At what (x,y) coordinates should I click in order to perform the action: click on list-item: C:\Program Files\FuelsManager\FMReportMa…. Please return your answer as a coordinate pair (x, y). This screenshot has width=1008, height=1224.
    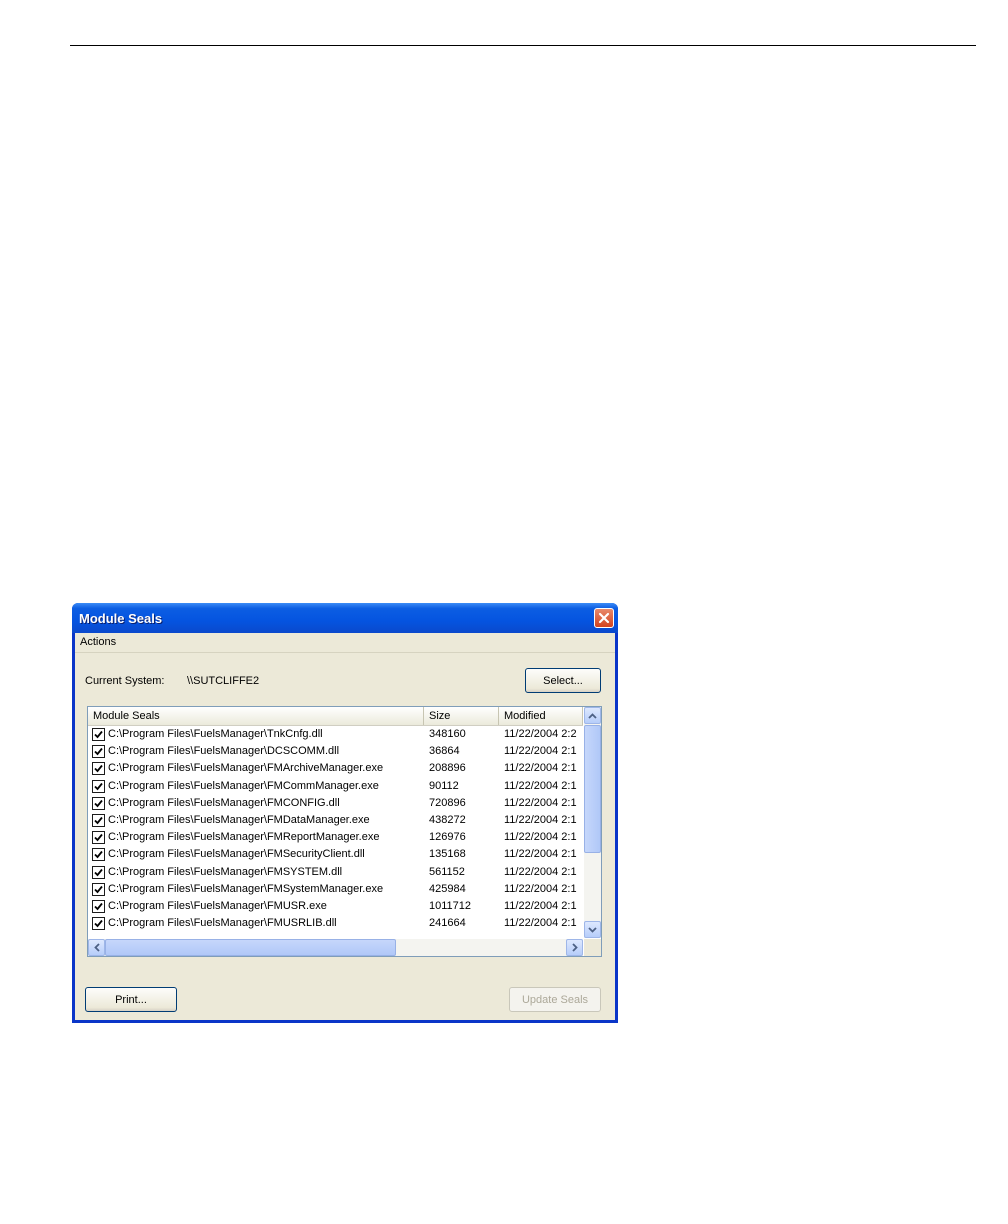
    Looking at the image, I should click on (335, 837).